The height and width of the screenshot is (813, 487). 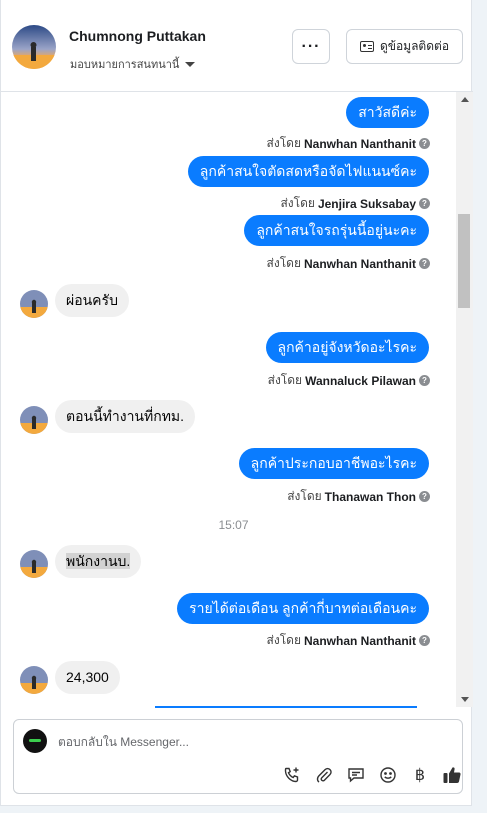 What do you see at coordinates (366, 46) in the screenshot?
I see `contact-card-icon` at bounding box center [366, 46].